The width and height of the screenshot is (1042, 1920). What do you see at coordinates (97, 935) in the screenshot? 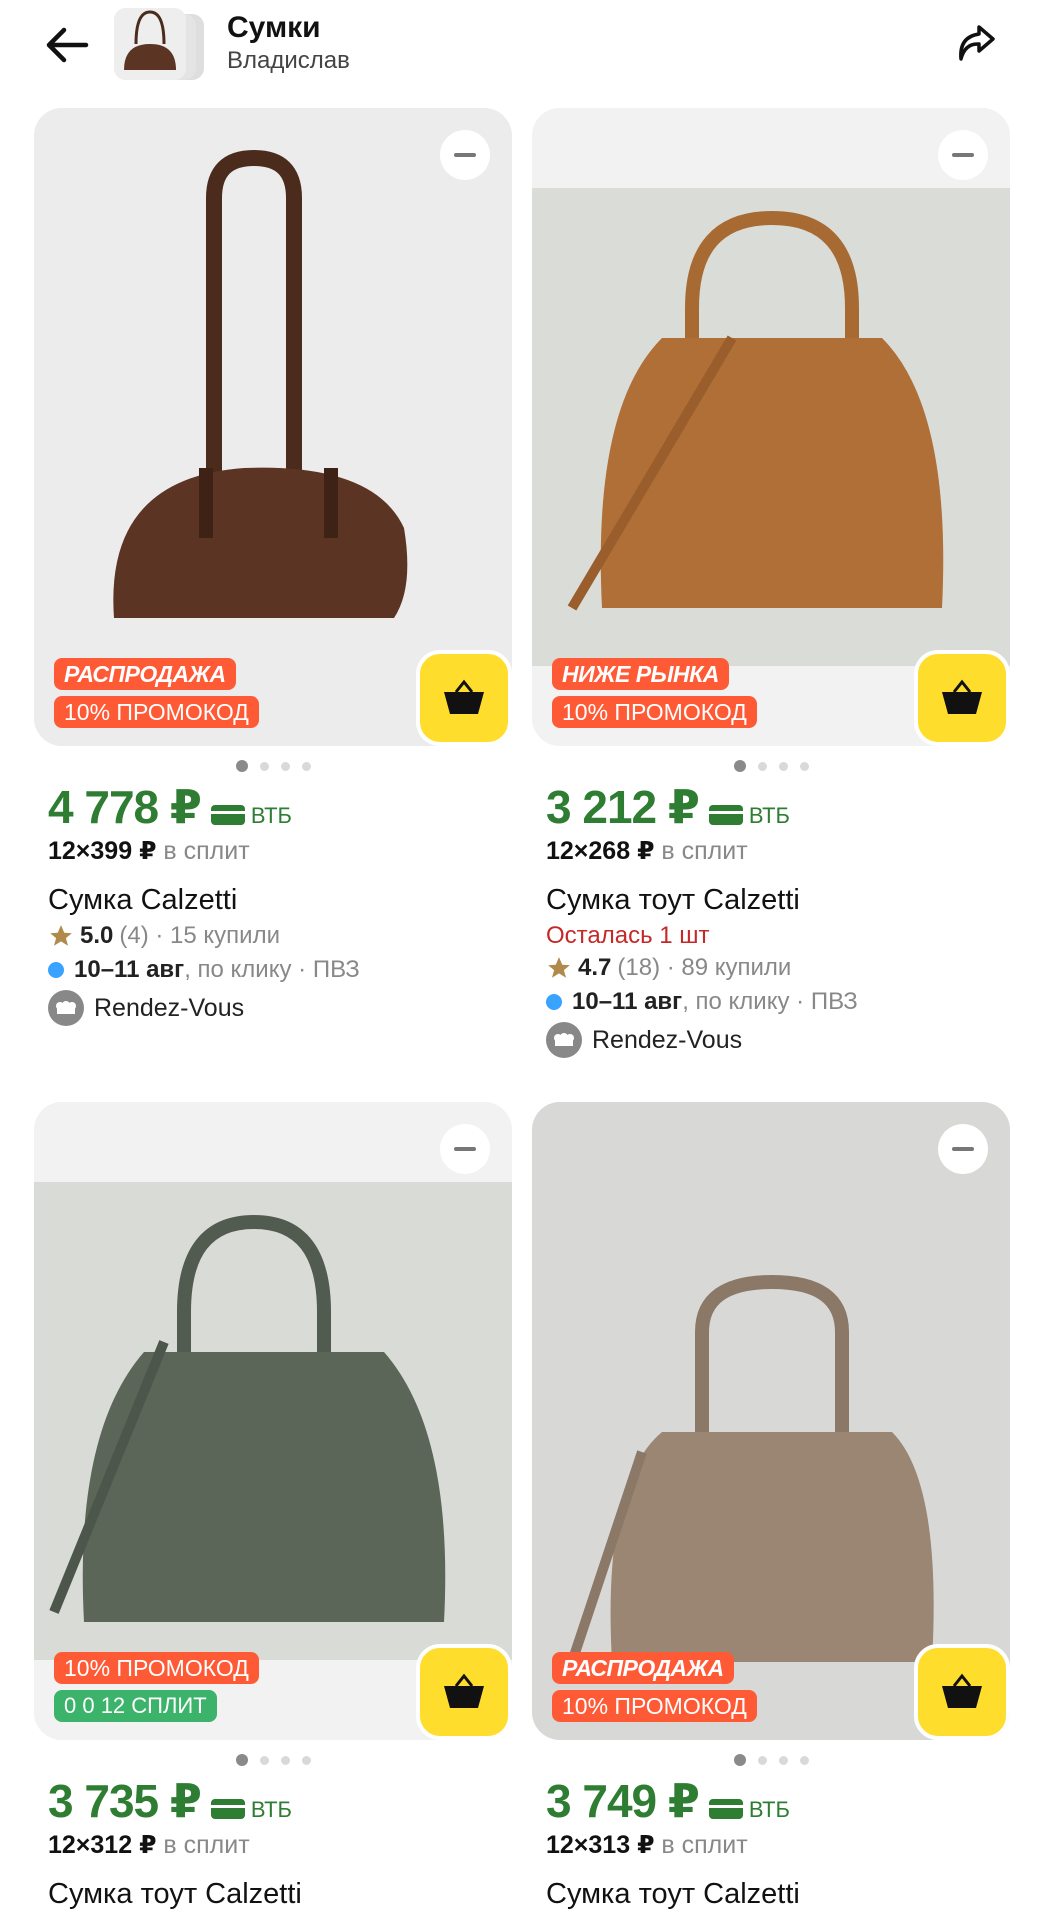
I see `rating-score: 5.0` at bounding box center [97, 935].